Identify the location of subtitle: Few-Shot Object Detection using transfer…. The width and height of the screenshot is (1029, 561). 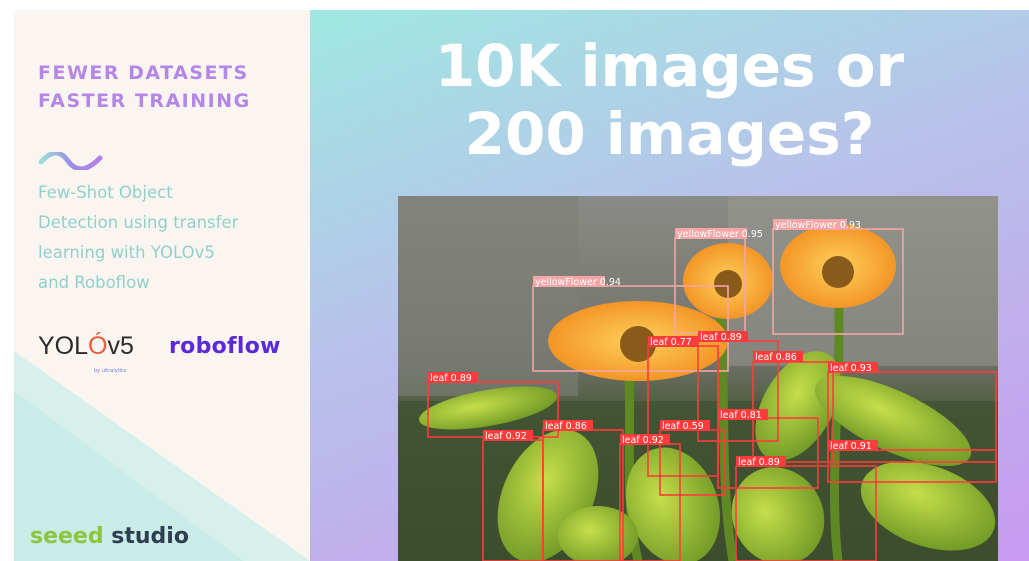
(173, 238).